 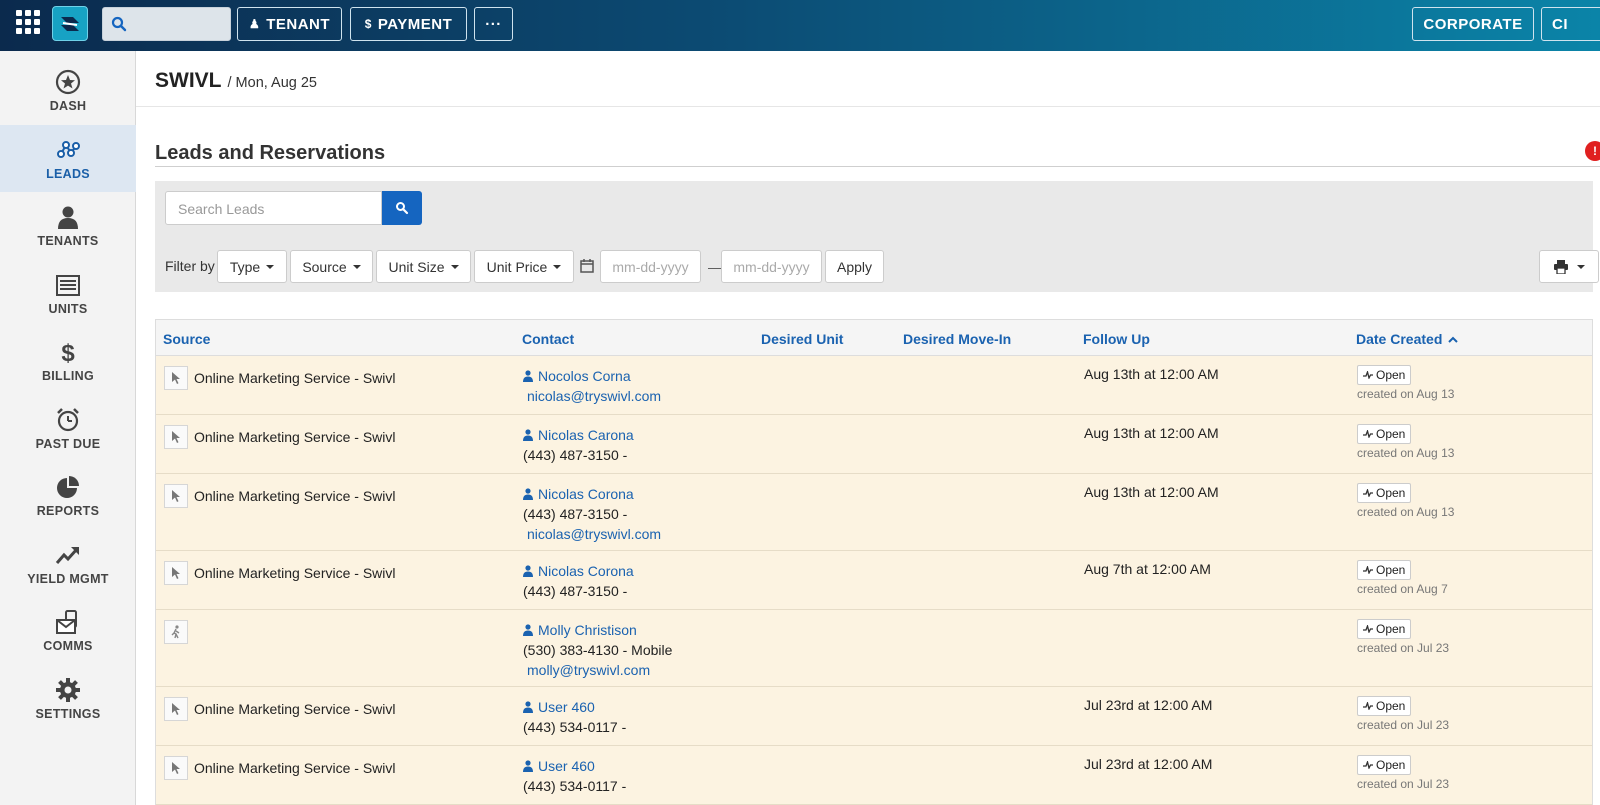 I want to click on add-tenant-button: ♟ TENANT, so click(x=289, y=24).